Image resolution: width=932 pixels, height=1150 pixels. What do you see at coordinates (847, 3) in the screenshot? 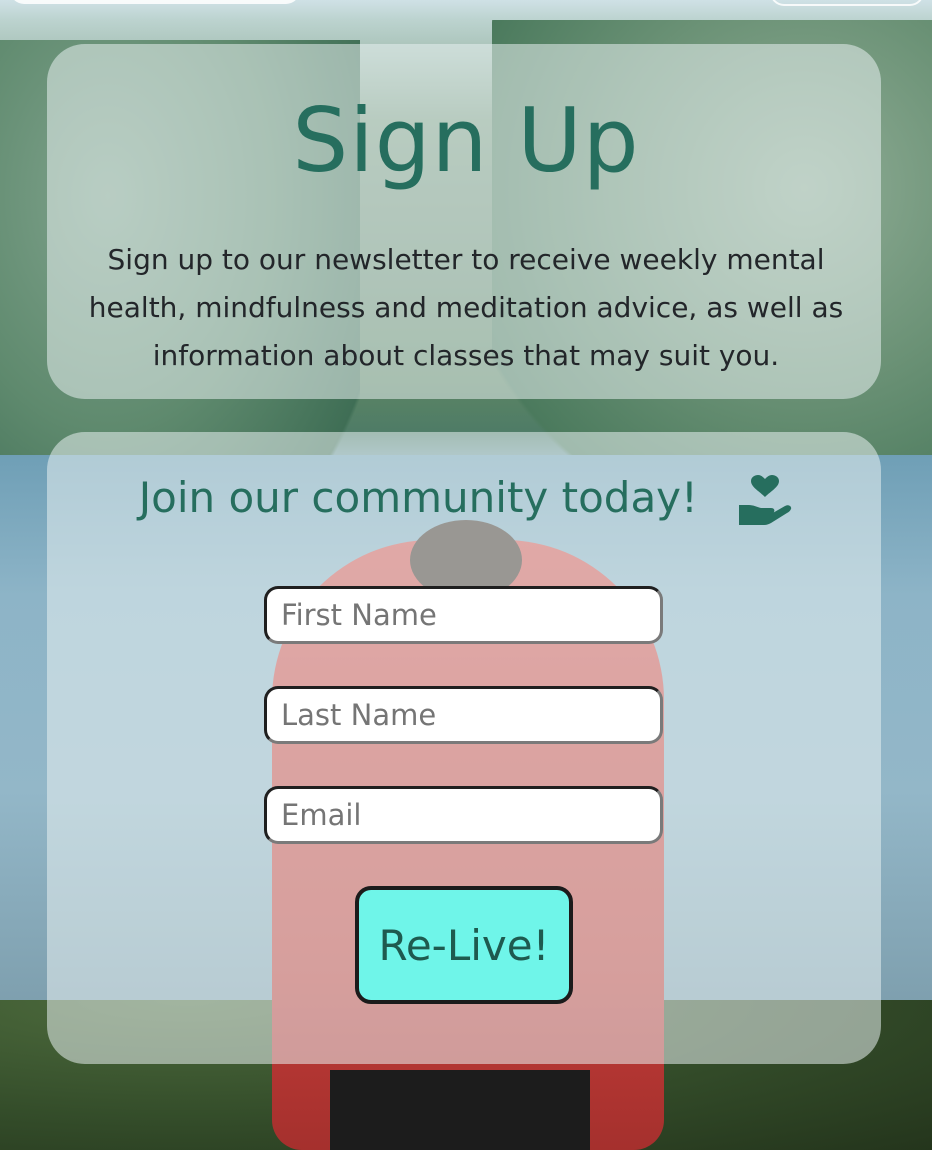
I see `nav-element-right` at bounding box center [847, 3].